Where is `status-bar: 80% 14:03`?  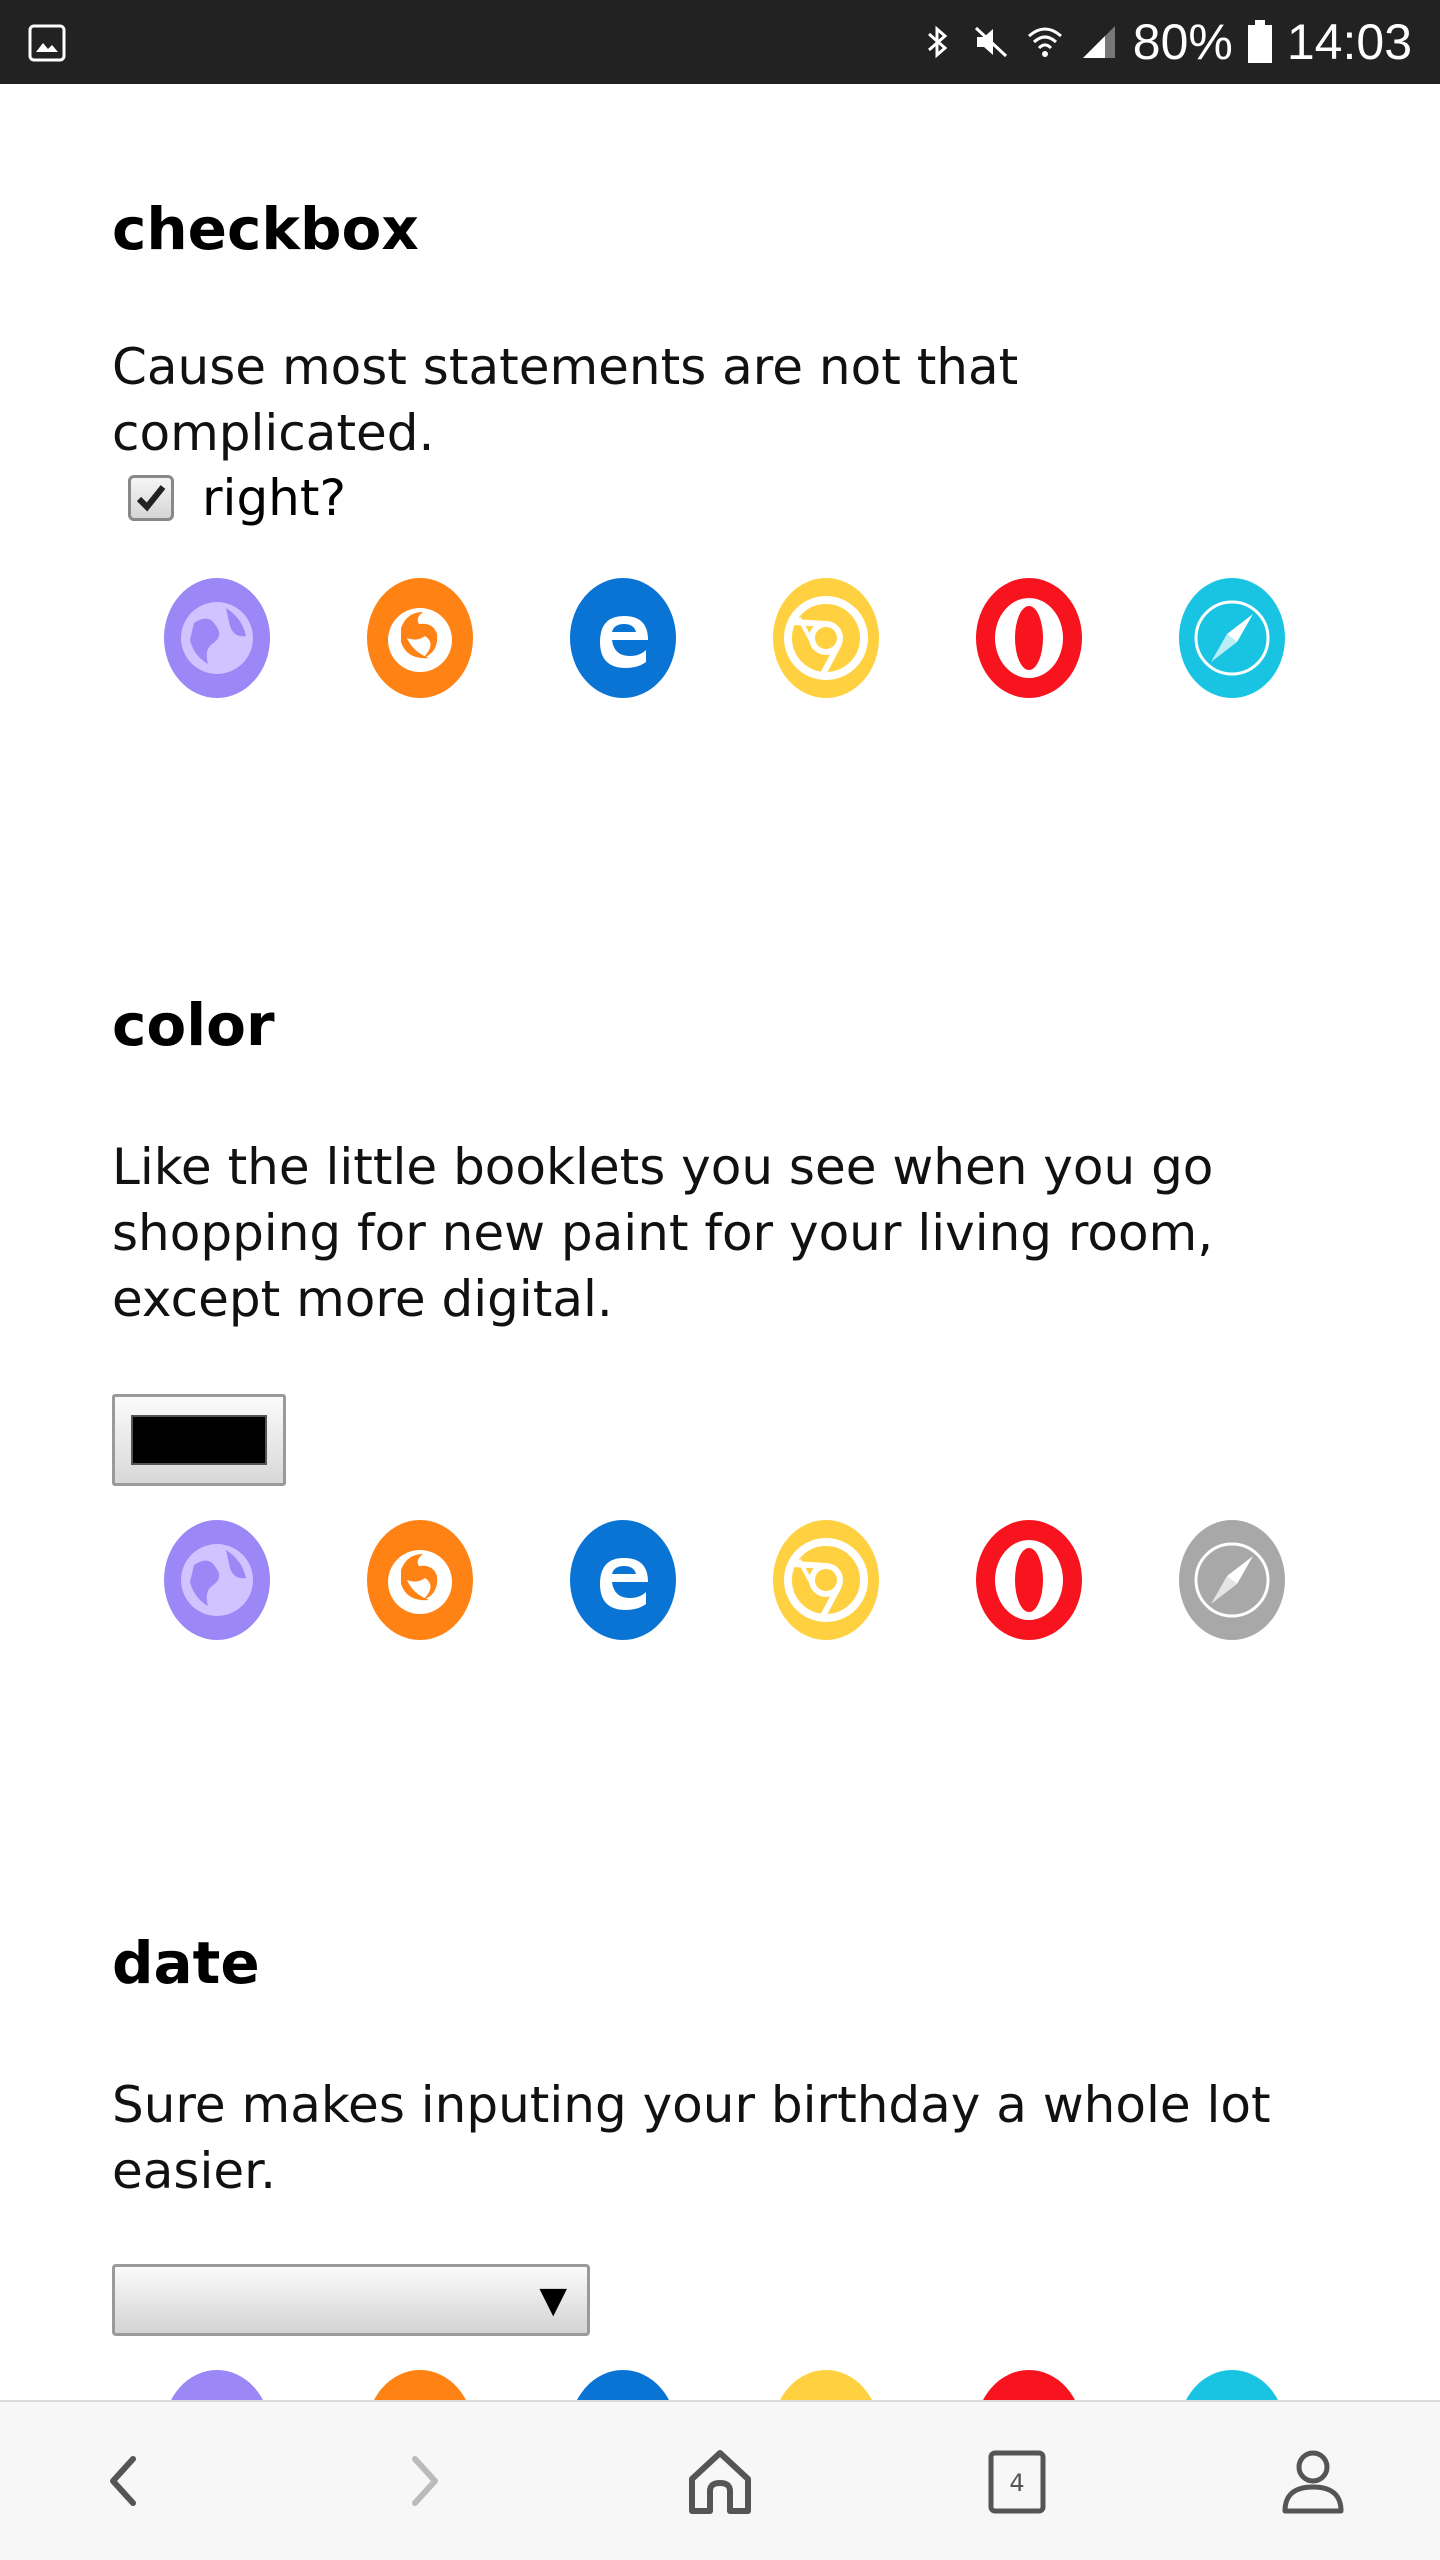 status-bar: 80% 14:03 is located at coordinates (720, 42).